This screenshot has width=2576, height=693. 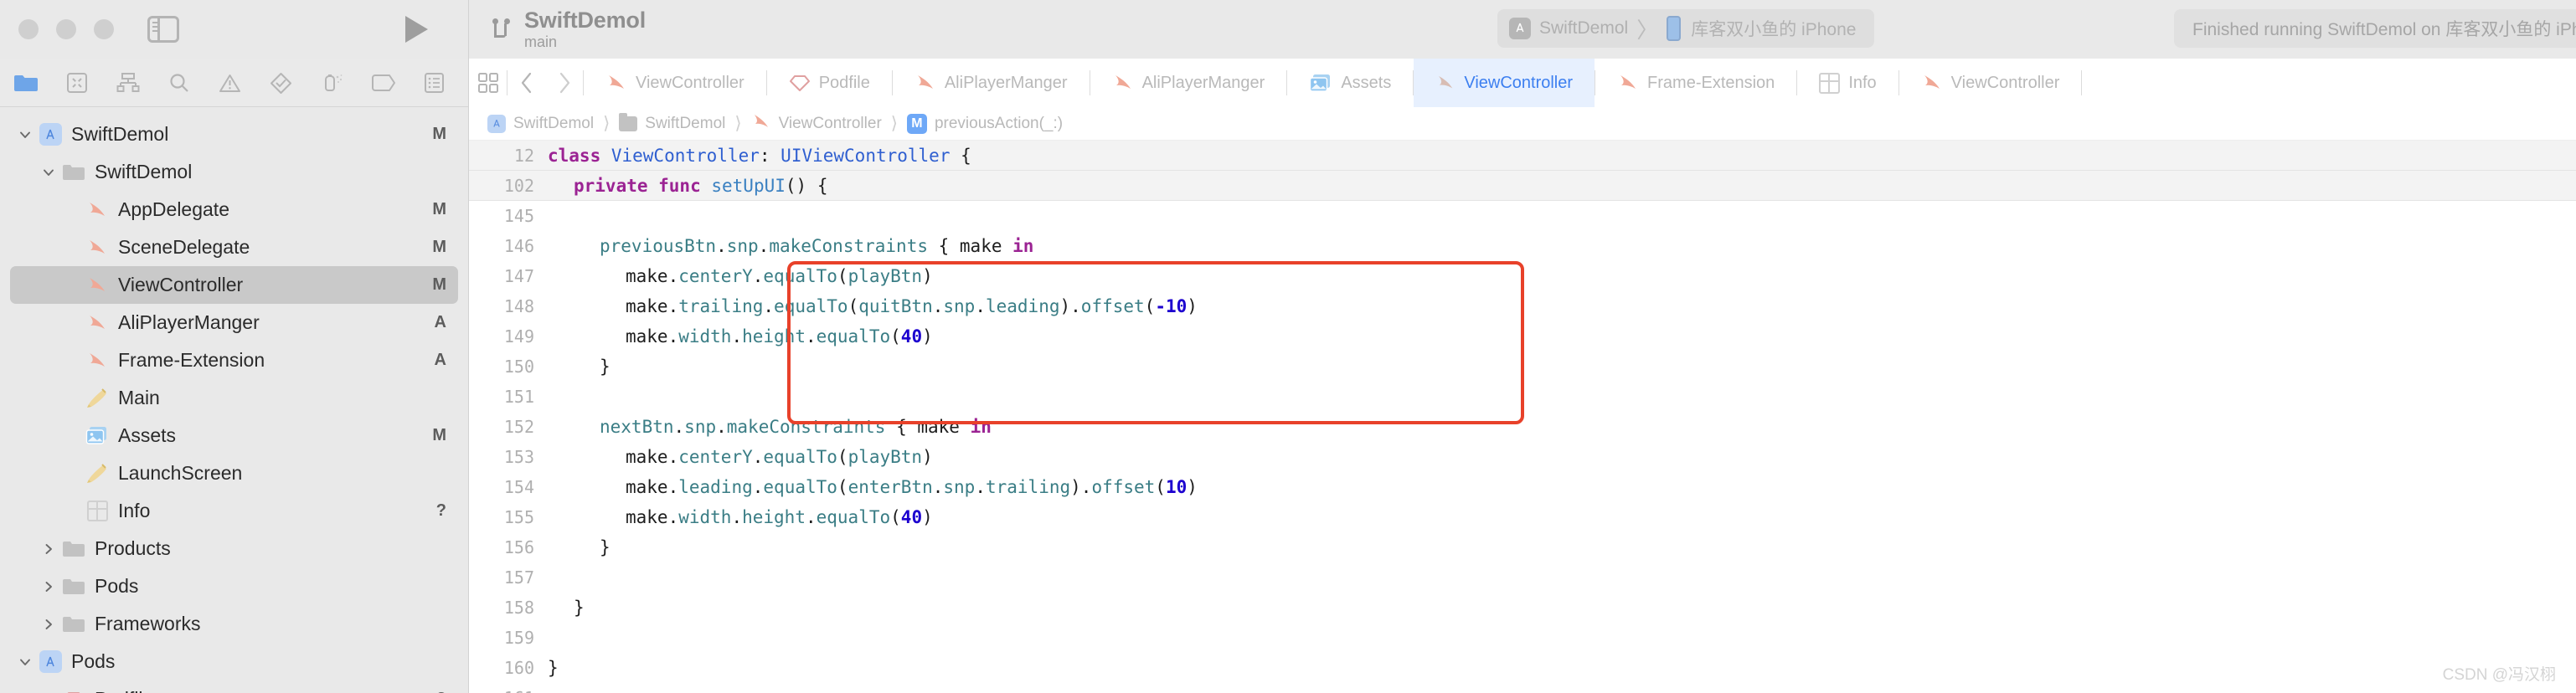 I want to click on code-token: }, so click(x=605, y=547).